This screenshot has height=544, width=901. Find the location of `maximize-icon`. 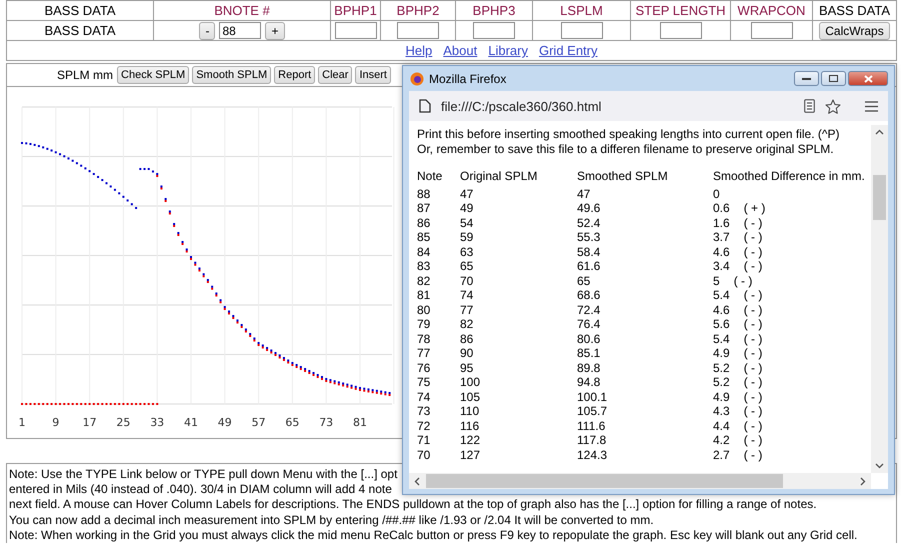

maximize-icon is located at coordinates (833, 78).